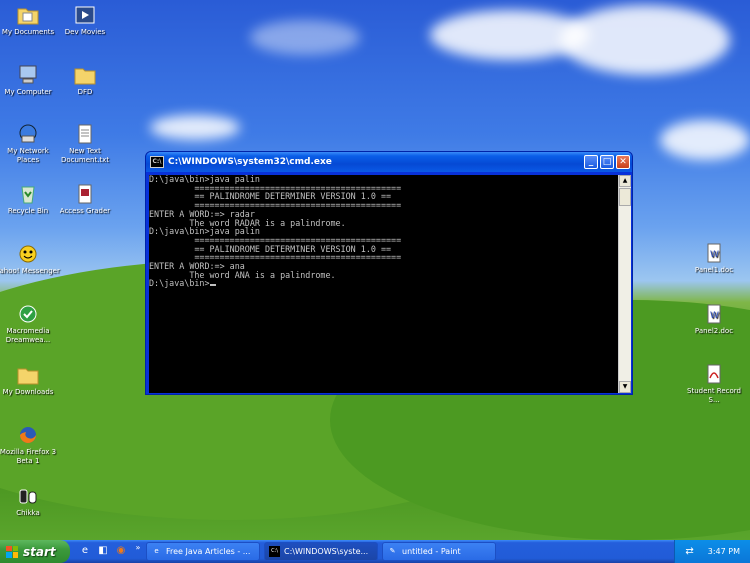 This screenshot has width=750, height=563. Describe the element at coordinates (85, 32) in the screenshot. I see `icon-label: Dev Movies` at that location.